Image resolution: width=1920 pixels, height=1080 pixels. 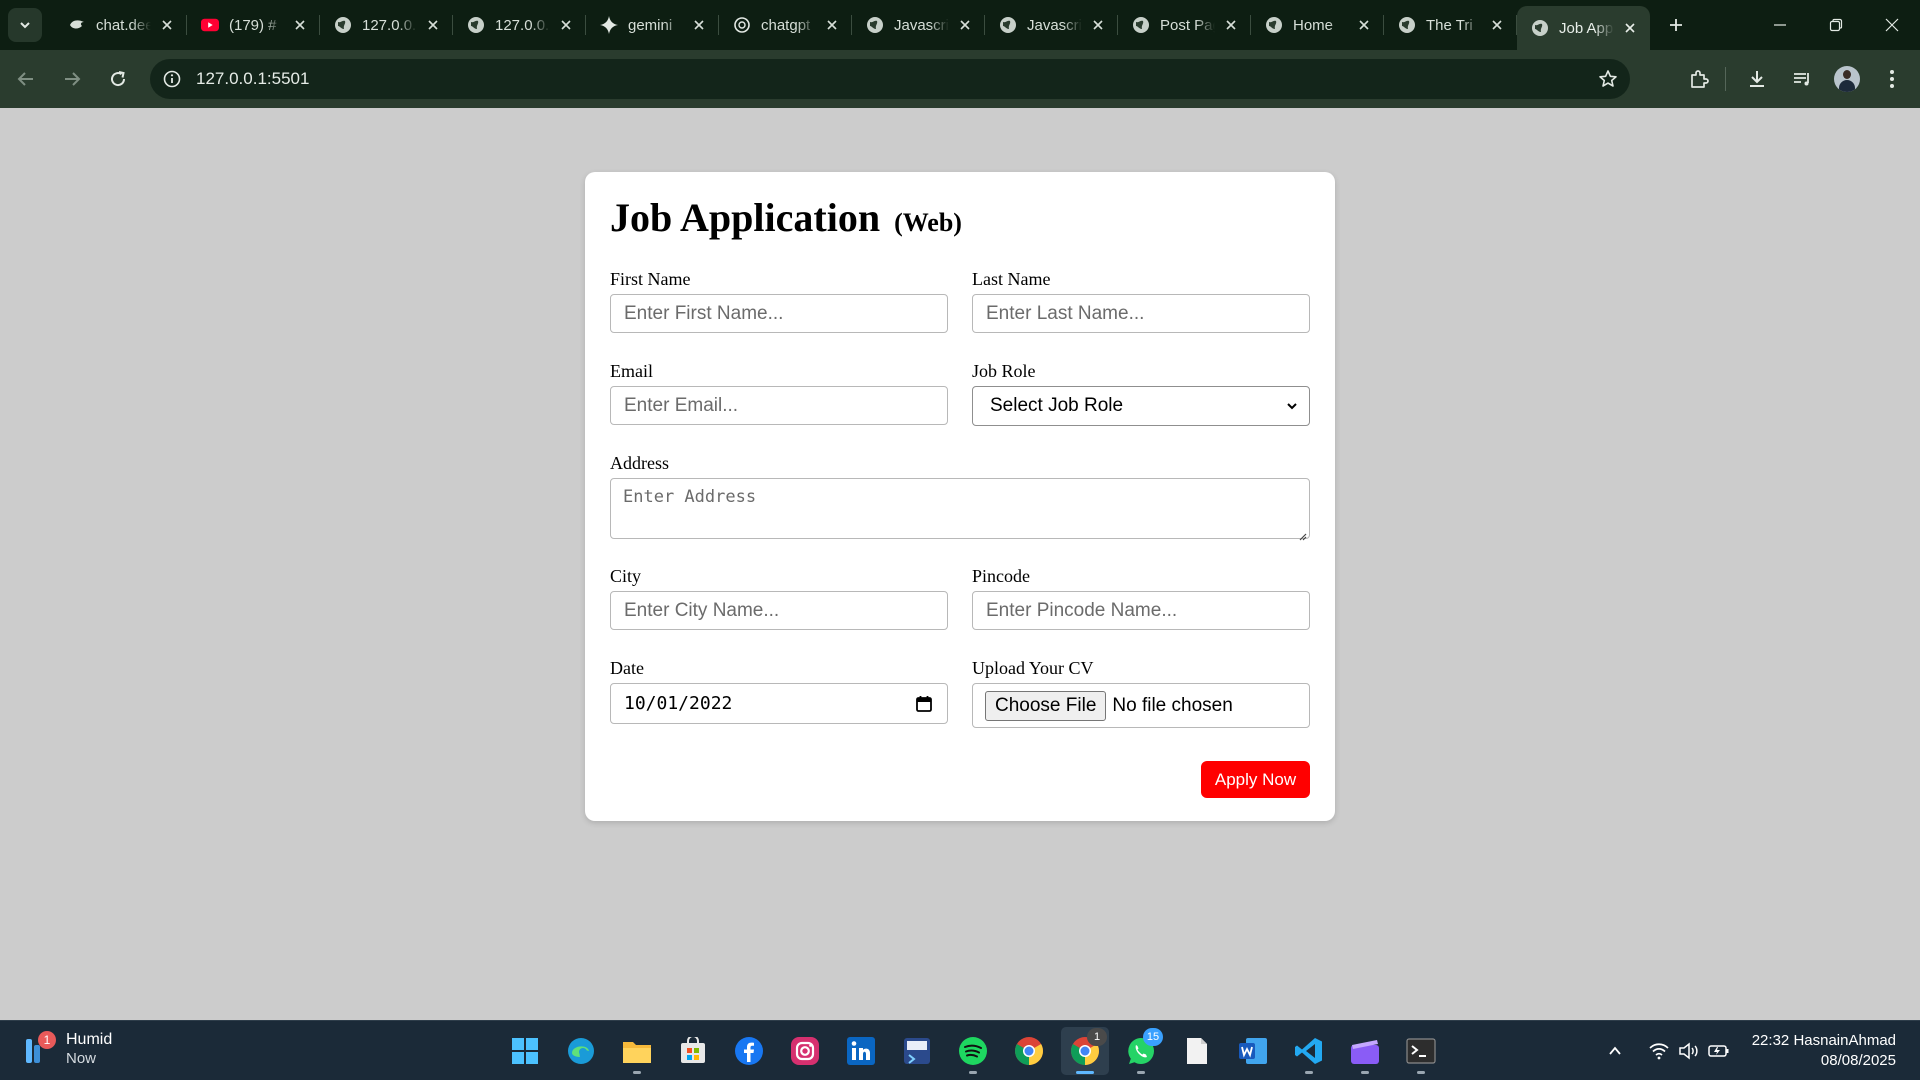 What do you see at coordinates (1892, 25) in the screenshot?
I see `close-window-button` at bounding box center [1892, 25].